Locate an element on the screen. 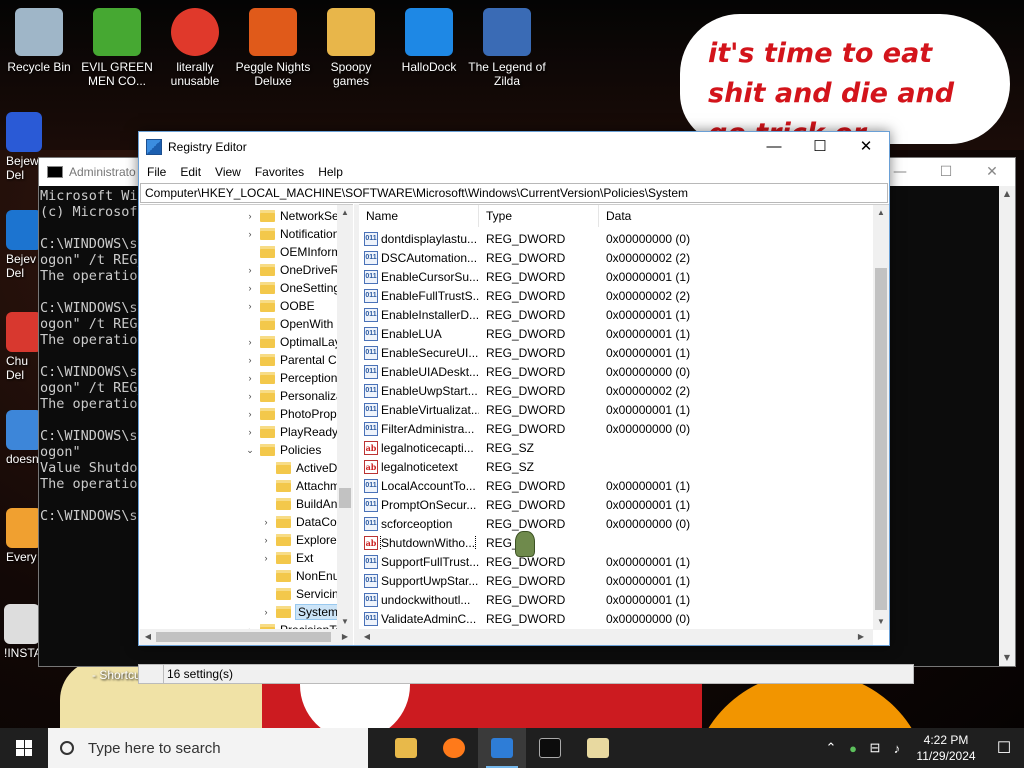 This screenshot has height=768, width=1024. cmd-maximize-button: ☐ is located at coordinates (946, 172).